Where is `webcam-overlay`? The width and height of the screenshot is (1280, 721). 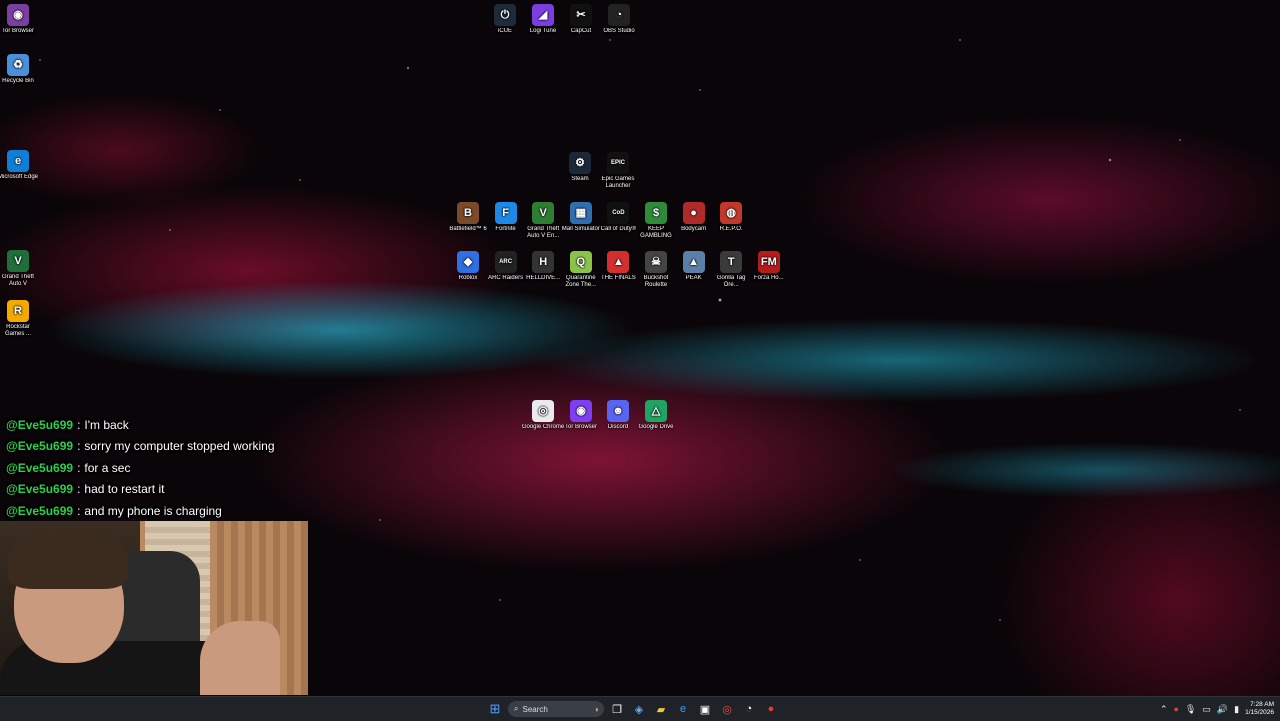 webcam-overlay is located at coordinates (154, 608).